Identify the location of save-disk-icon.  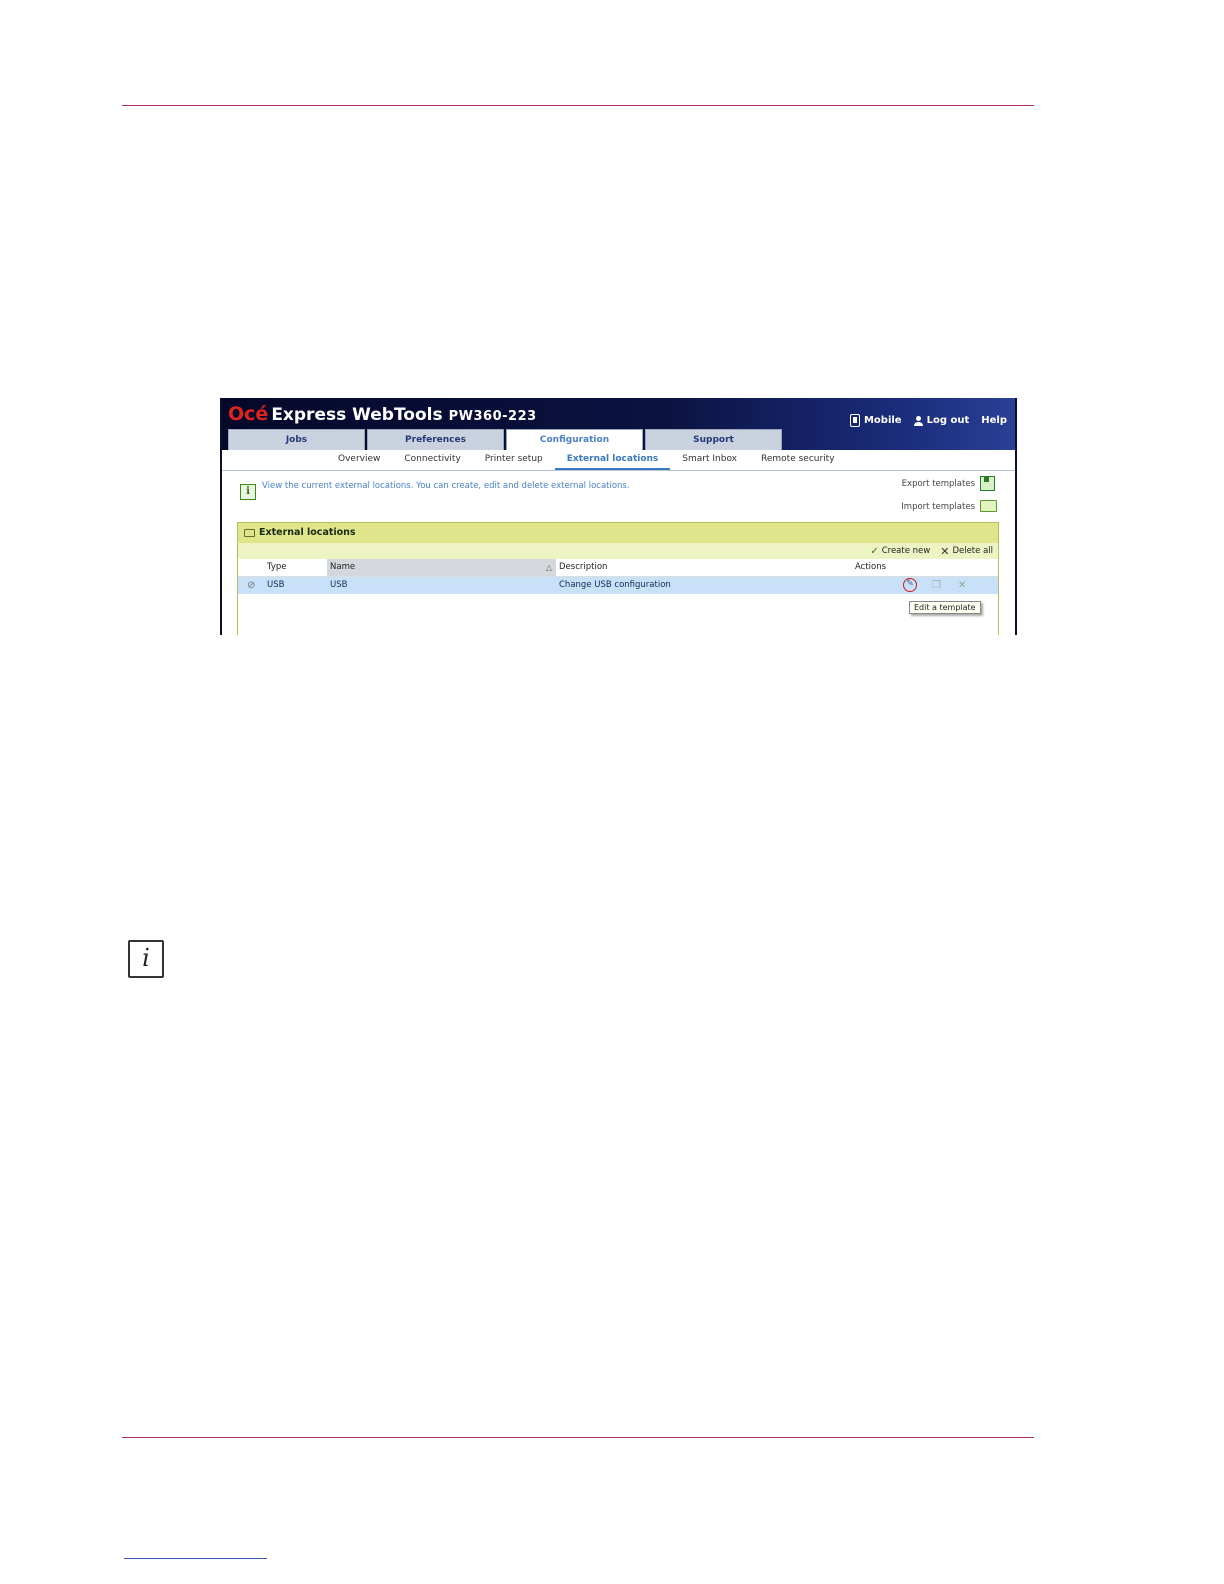
(987, 483).